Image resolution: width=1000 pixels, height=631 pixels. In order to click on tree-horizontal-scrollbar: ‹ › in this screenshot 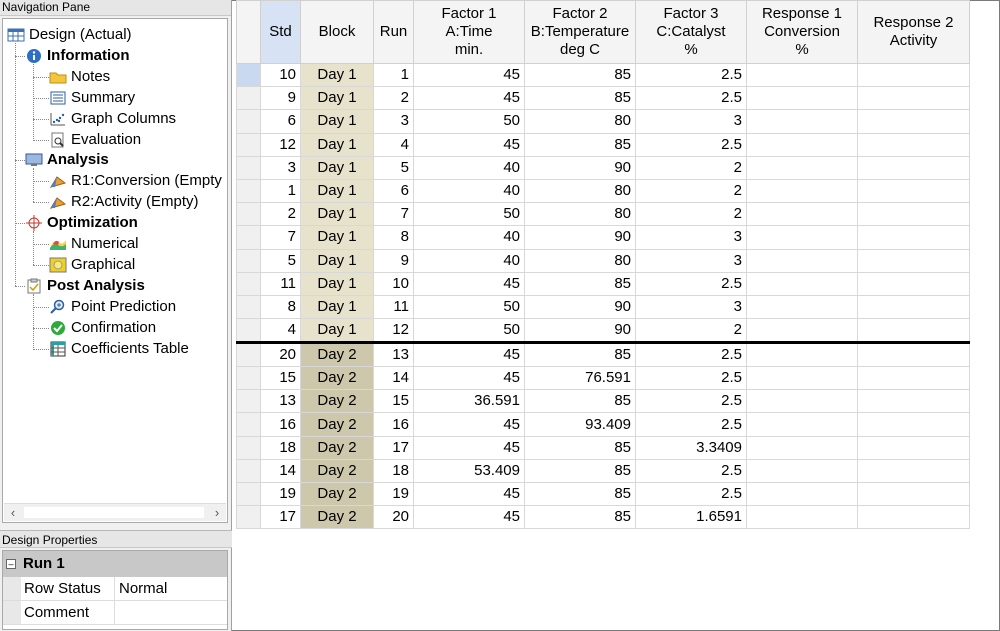, I will do `click(115, 512)`.